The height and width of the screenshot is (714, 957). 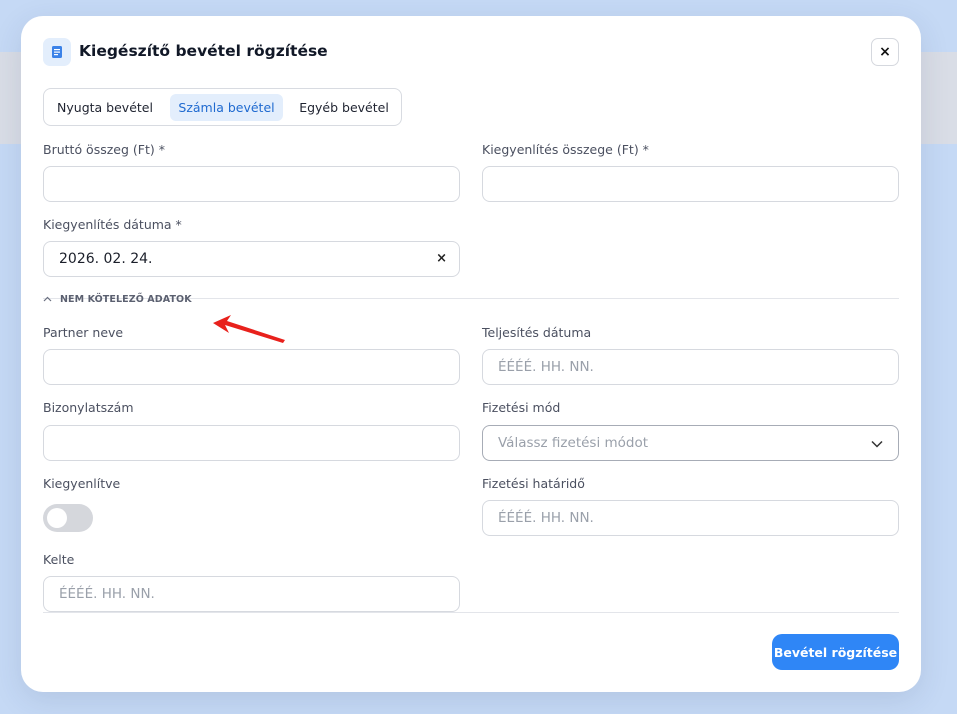 I want to click on payment-method-label: Fizetési mód, so click(x=521, y=407).